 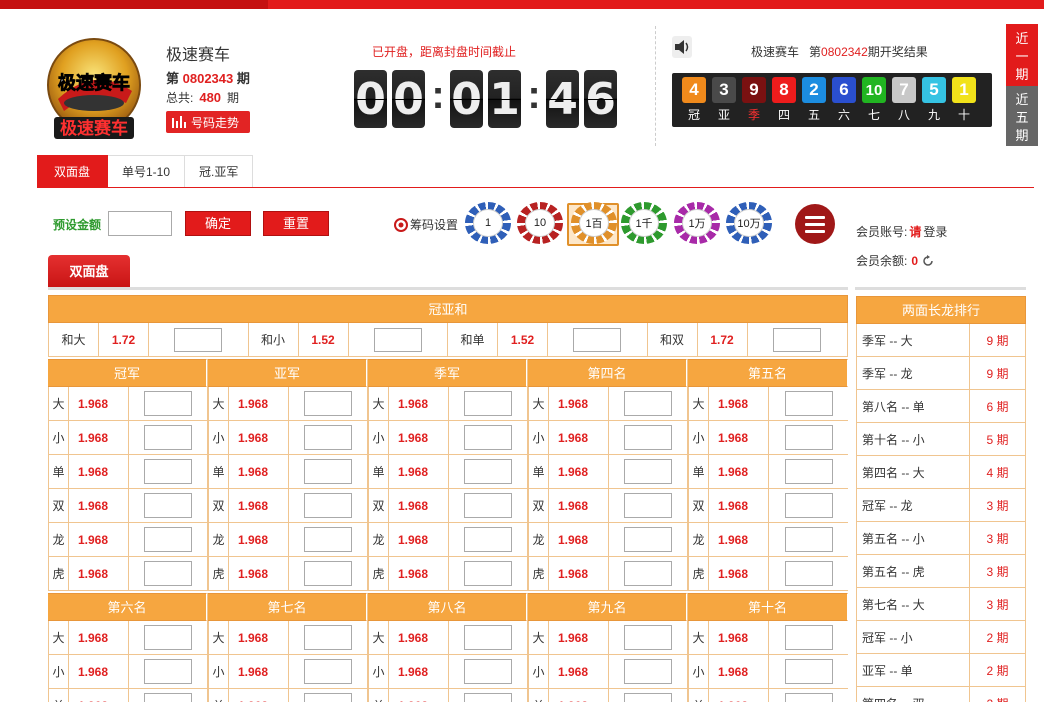 I want to click on gyh-name: 和双, so click(x=673, y=339).